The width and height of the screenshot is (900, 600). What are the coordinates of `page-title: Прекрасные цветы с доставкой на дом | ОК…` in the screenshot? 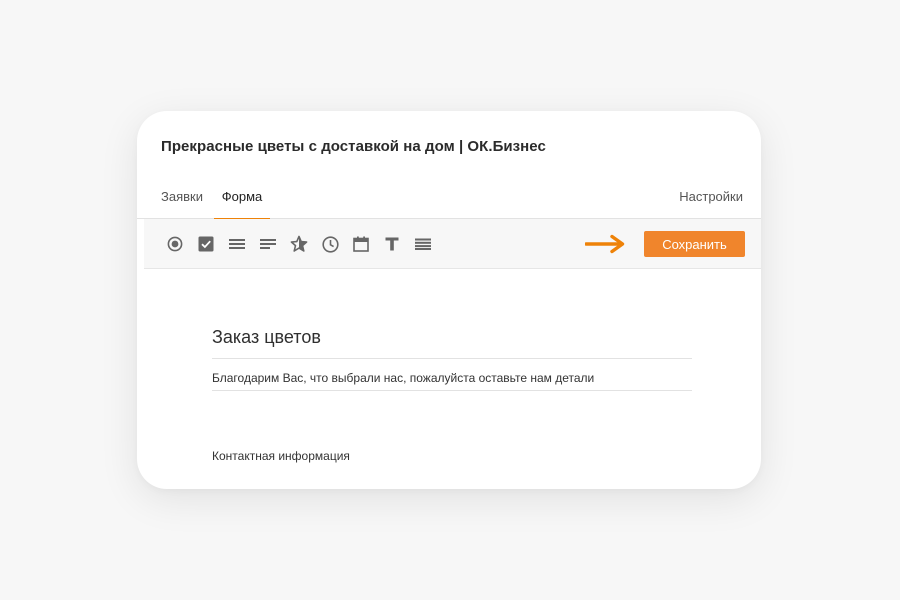 It's located at (353, 146).